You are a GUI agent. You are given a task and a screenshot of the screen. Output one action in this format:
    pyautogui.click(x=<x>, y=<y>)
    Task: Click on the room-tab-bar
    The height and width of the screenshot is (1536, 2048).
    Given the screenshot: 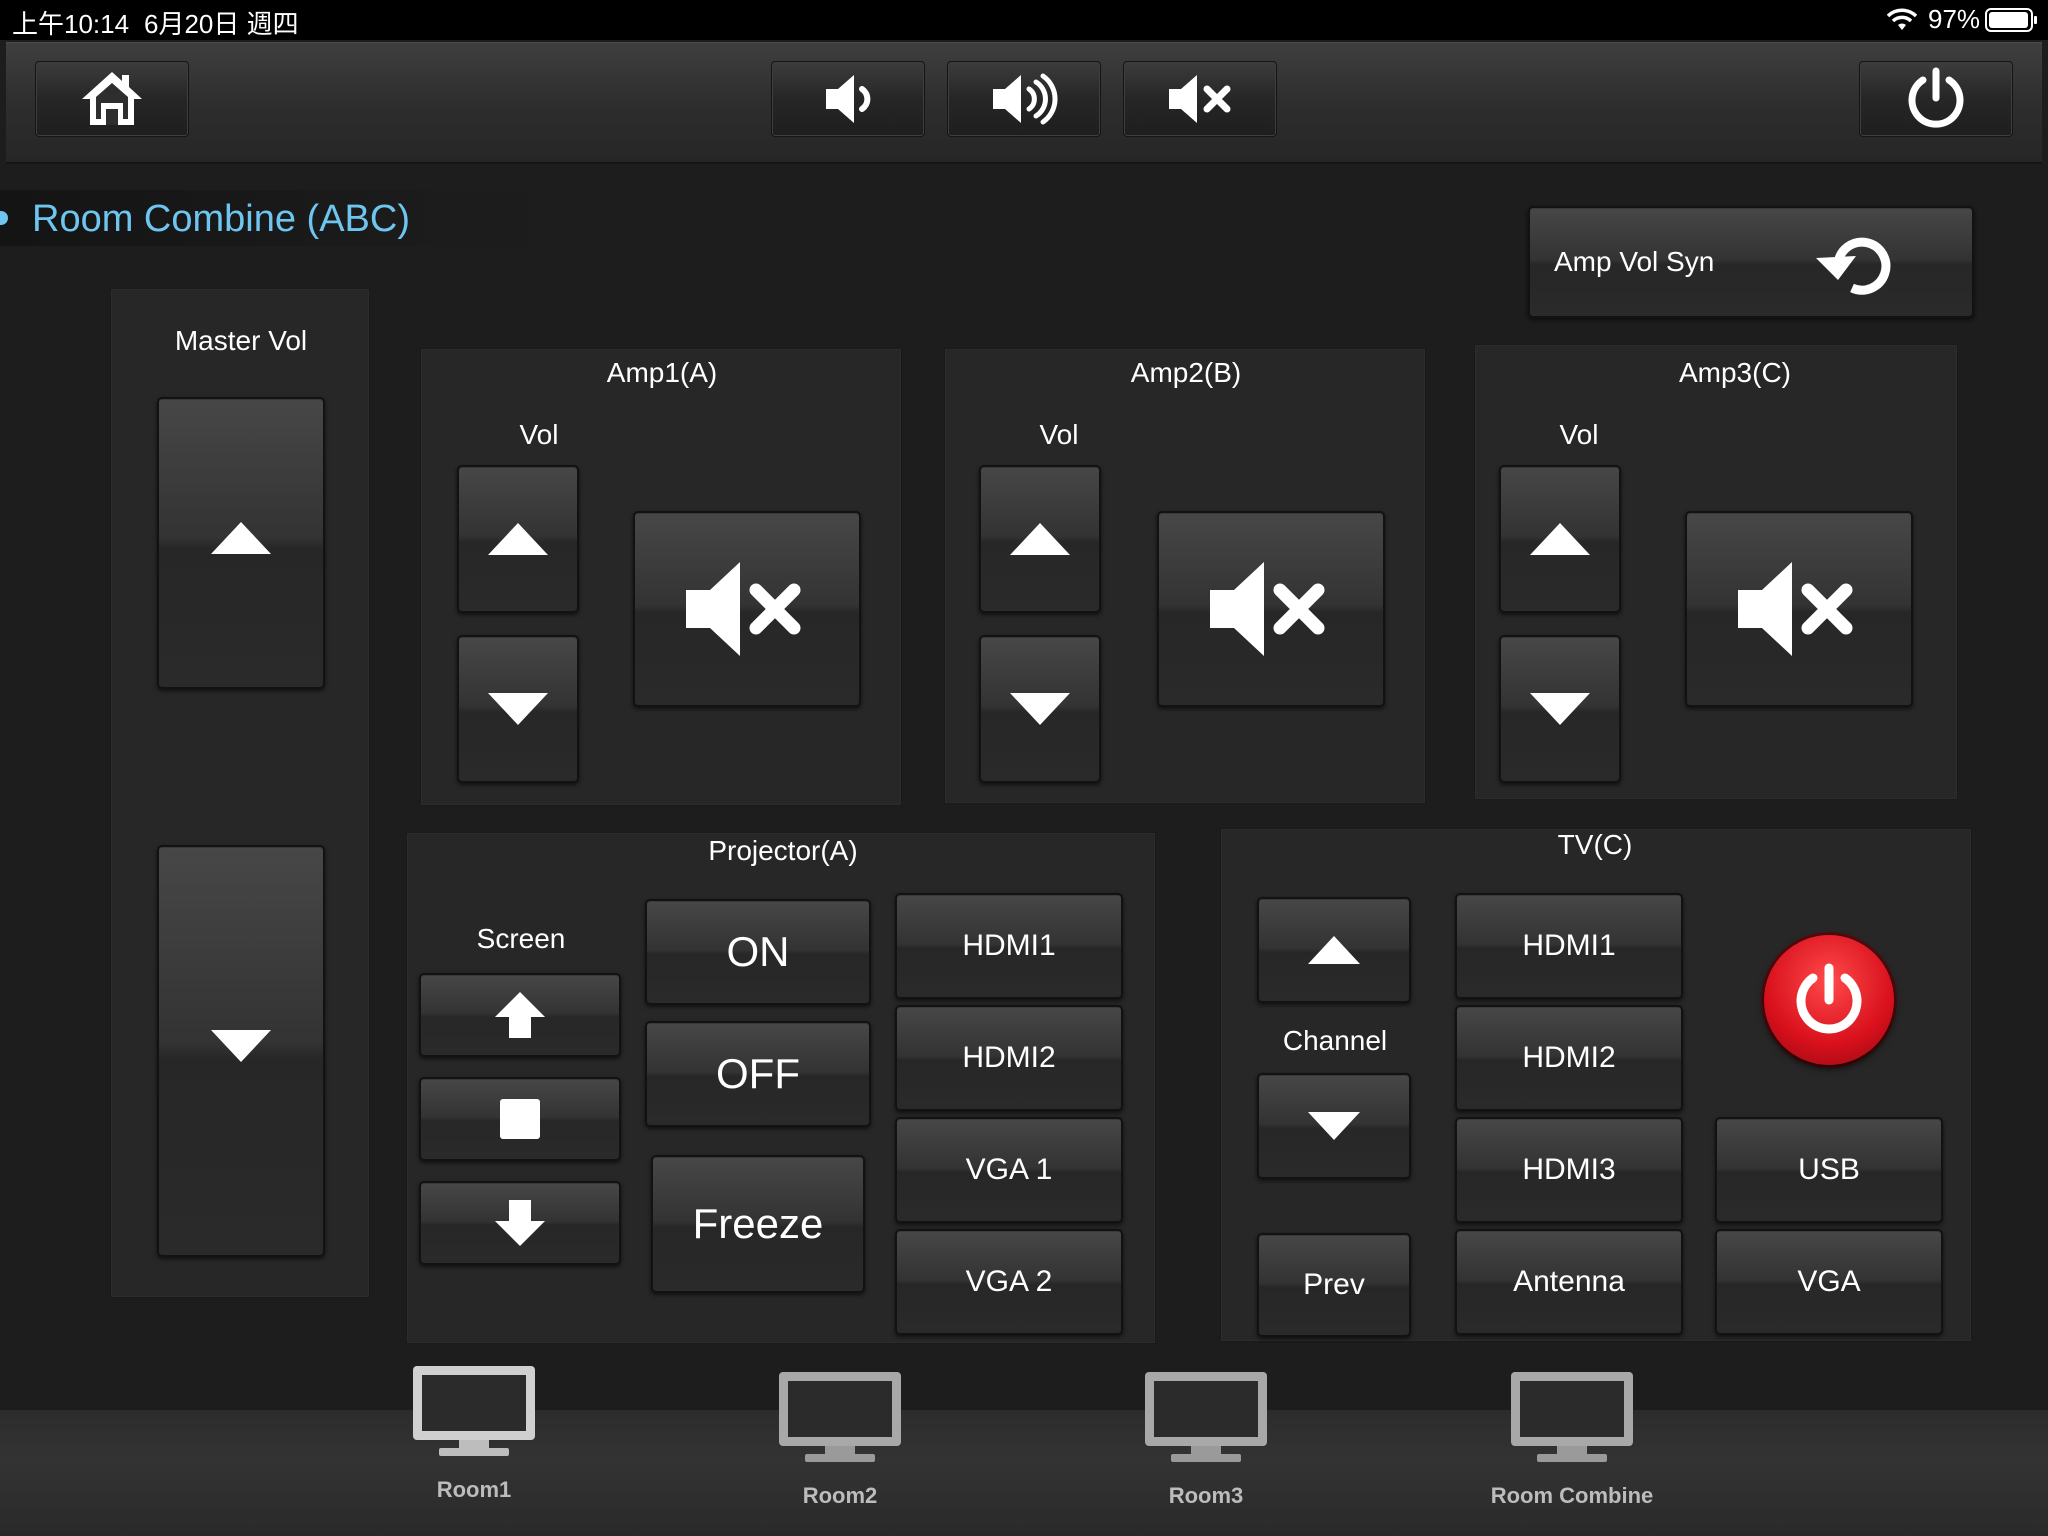 What is the action you would take?
    pyautogui.click(x=1024, y=1473)
    